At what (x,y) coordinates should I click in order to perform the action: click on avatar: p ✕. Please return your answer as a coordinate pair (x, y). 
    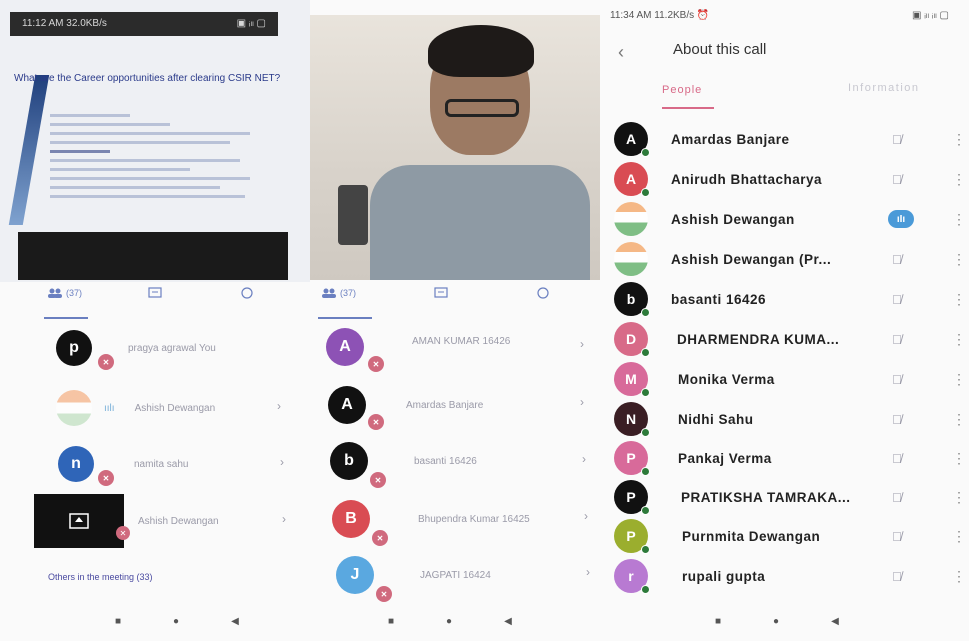
    Looking at the image, I should click on (85, 350).